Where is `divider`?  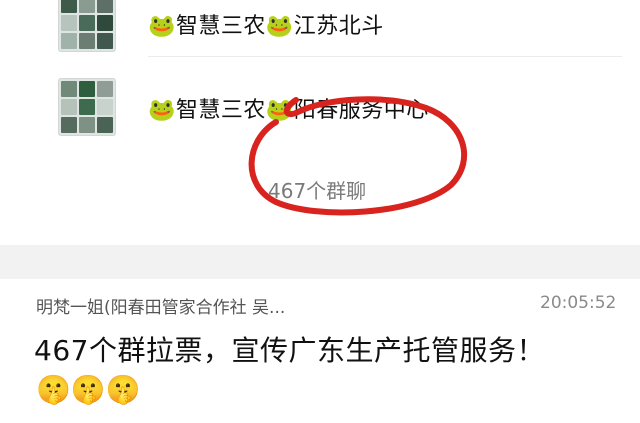
divider is located at coordinates (385, 56).